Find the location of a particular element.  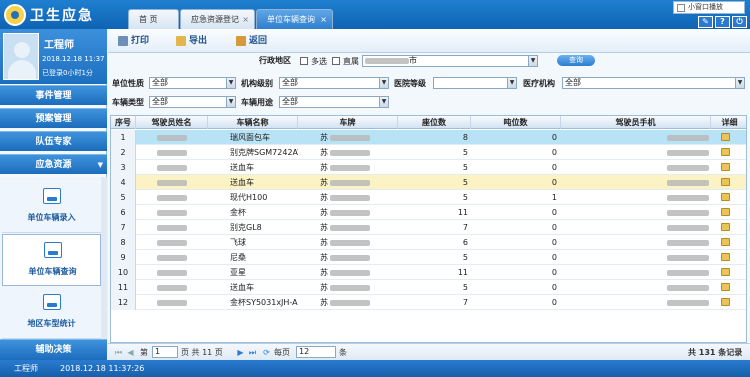

per-page-input: 12 is located at coordinates (316, 352).